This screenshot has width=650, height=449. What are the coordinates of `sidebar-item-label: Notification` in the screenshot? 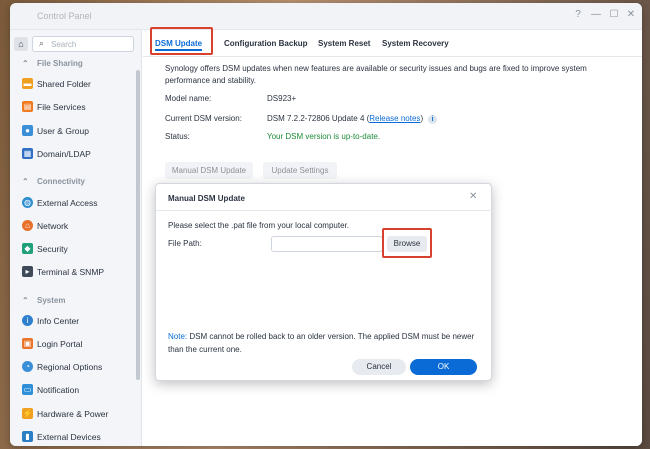 It's located at (58, 390).